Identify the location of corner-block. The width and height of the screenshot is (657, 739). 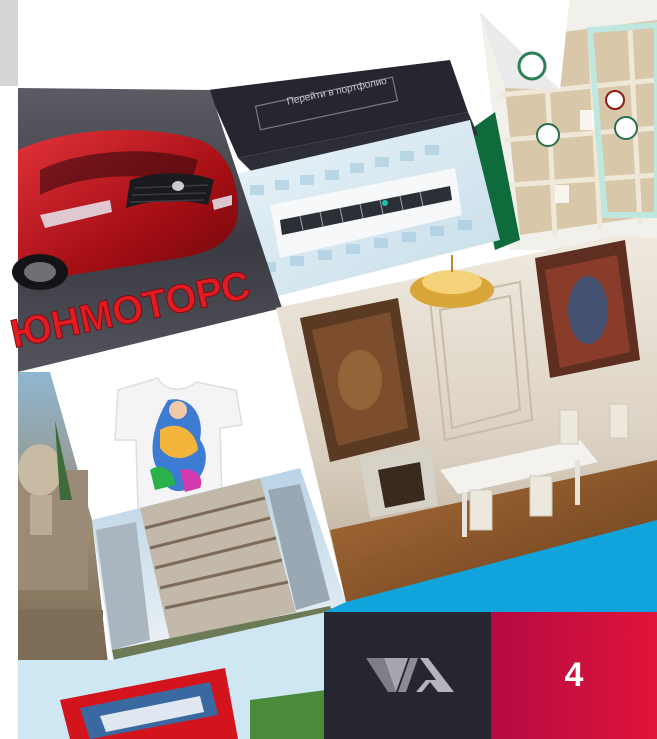
(9, 43).